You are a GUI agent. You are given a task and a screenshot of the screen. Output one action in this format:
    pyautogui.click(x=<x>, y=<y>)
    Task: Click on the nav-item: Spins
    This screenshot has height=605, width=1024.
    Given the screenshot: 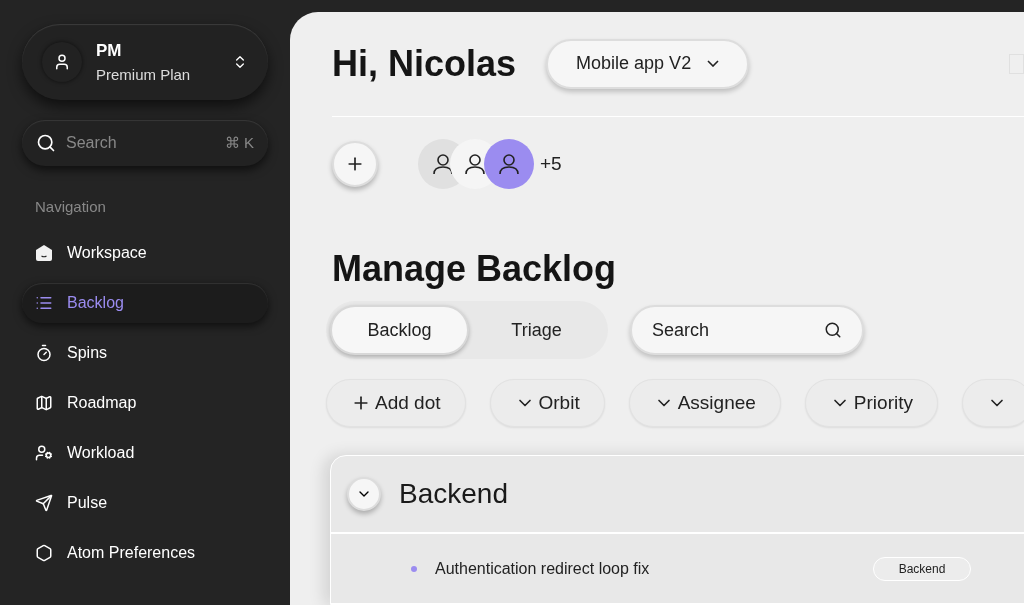 What is the action you would take?
    pyautogui.click(x=145, y=352)
    